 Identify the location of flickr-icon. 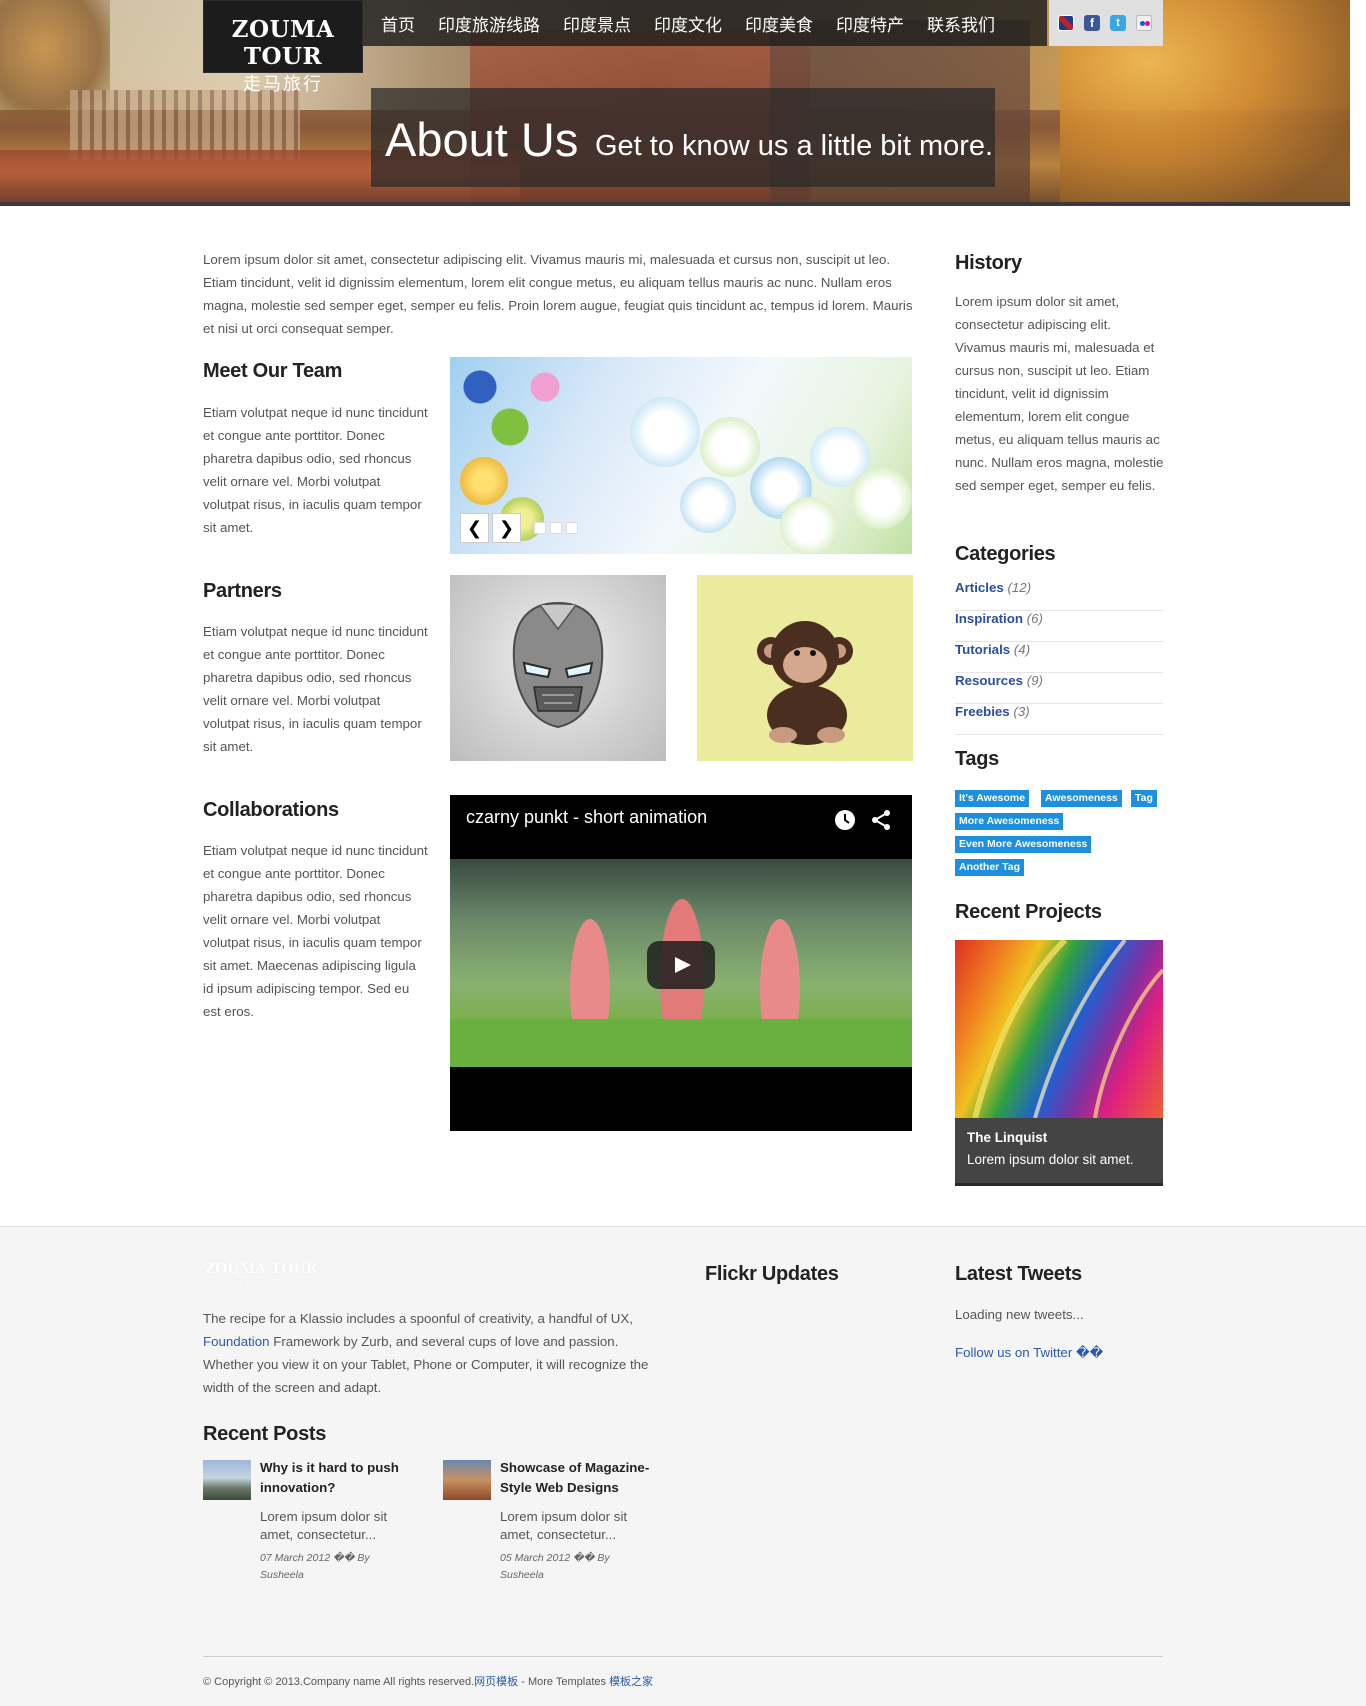
(1144, 23).